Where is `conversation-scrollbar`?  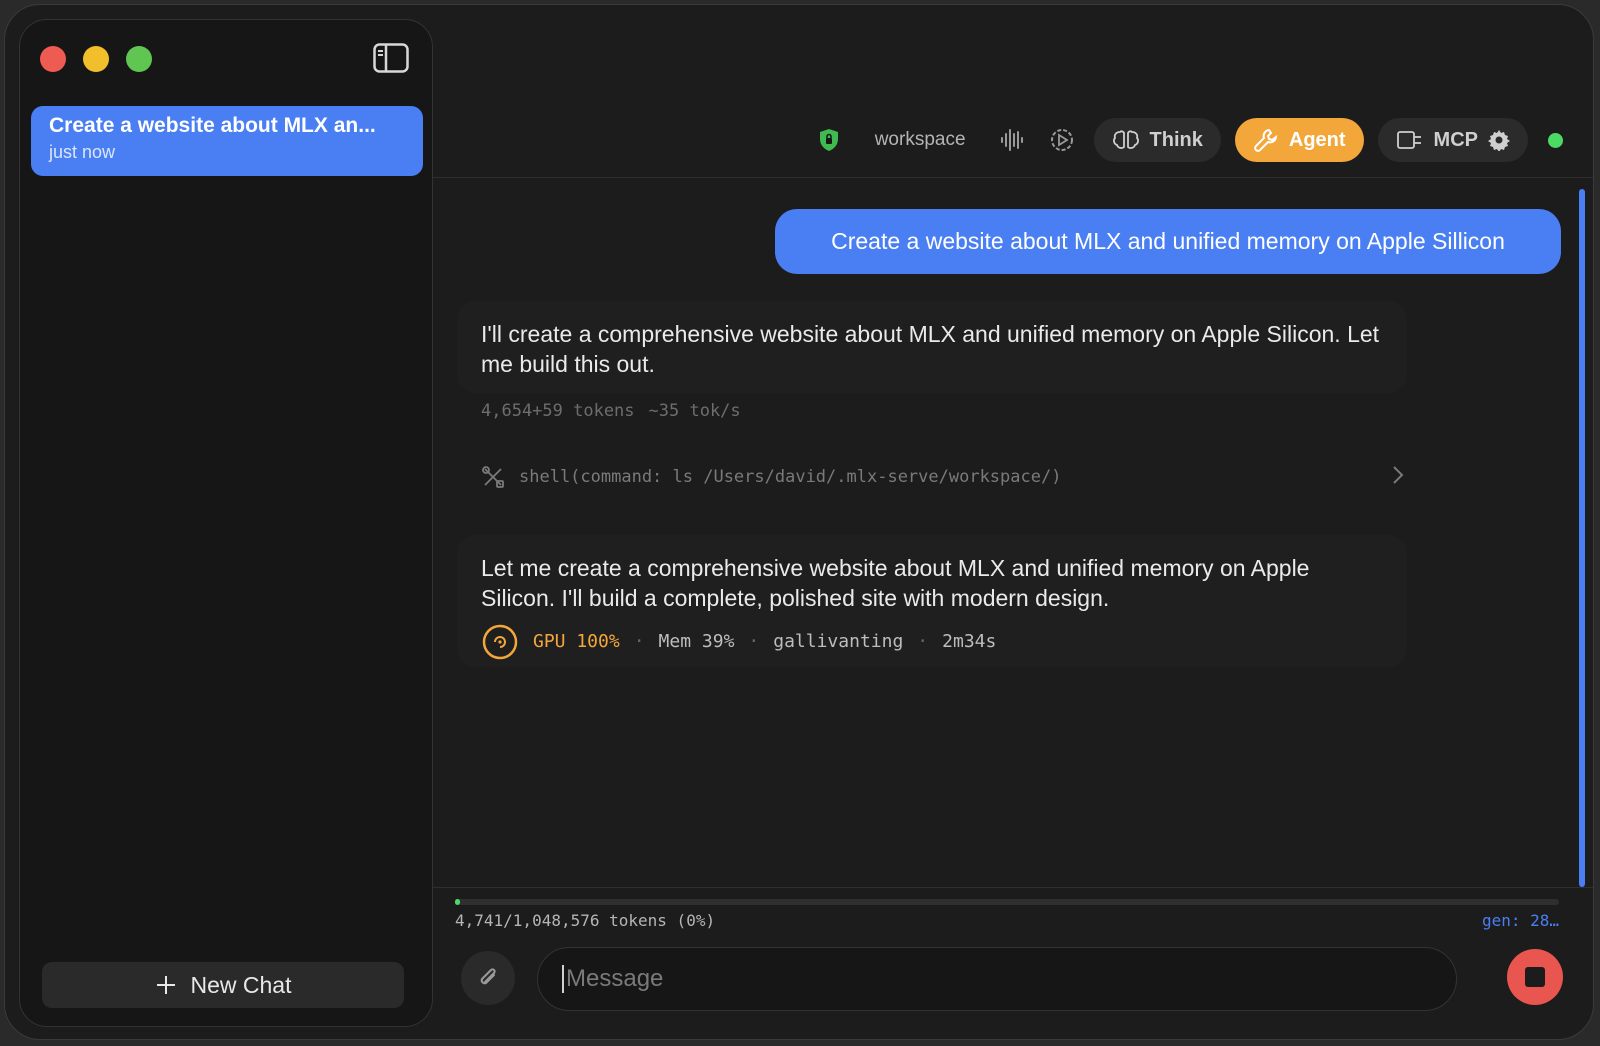
conversation-scrollbar is located at coordinates (1582, 538).